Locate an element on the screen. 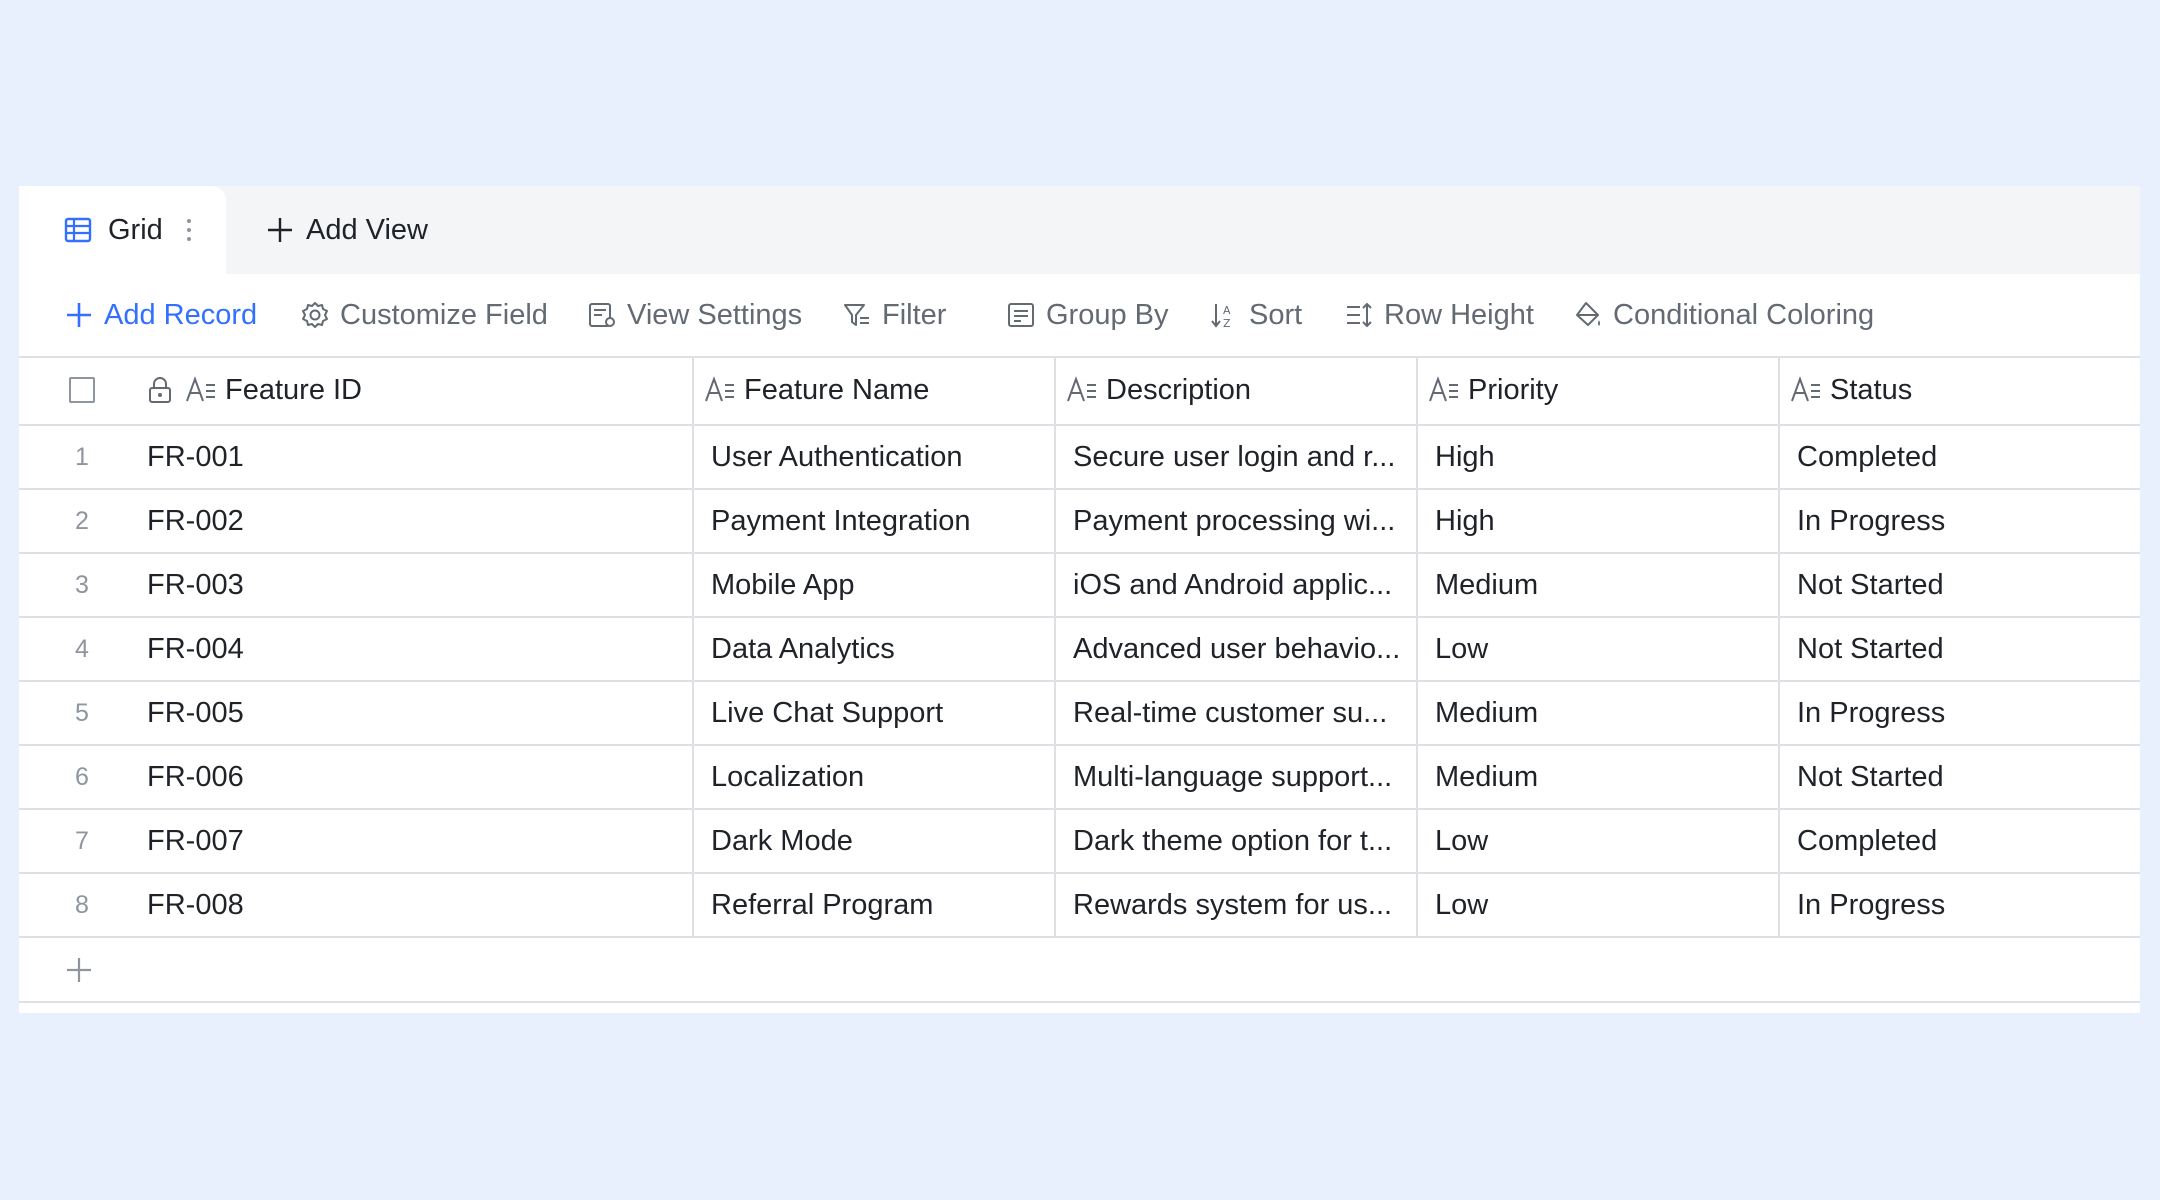 The height and width of the screenshot is (1200, 2160). group-by-button: Group By is located at coordinates (1087, 315).